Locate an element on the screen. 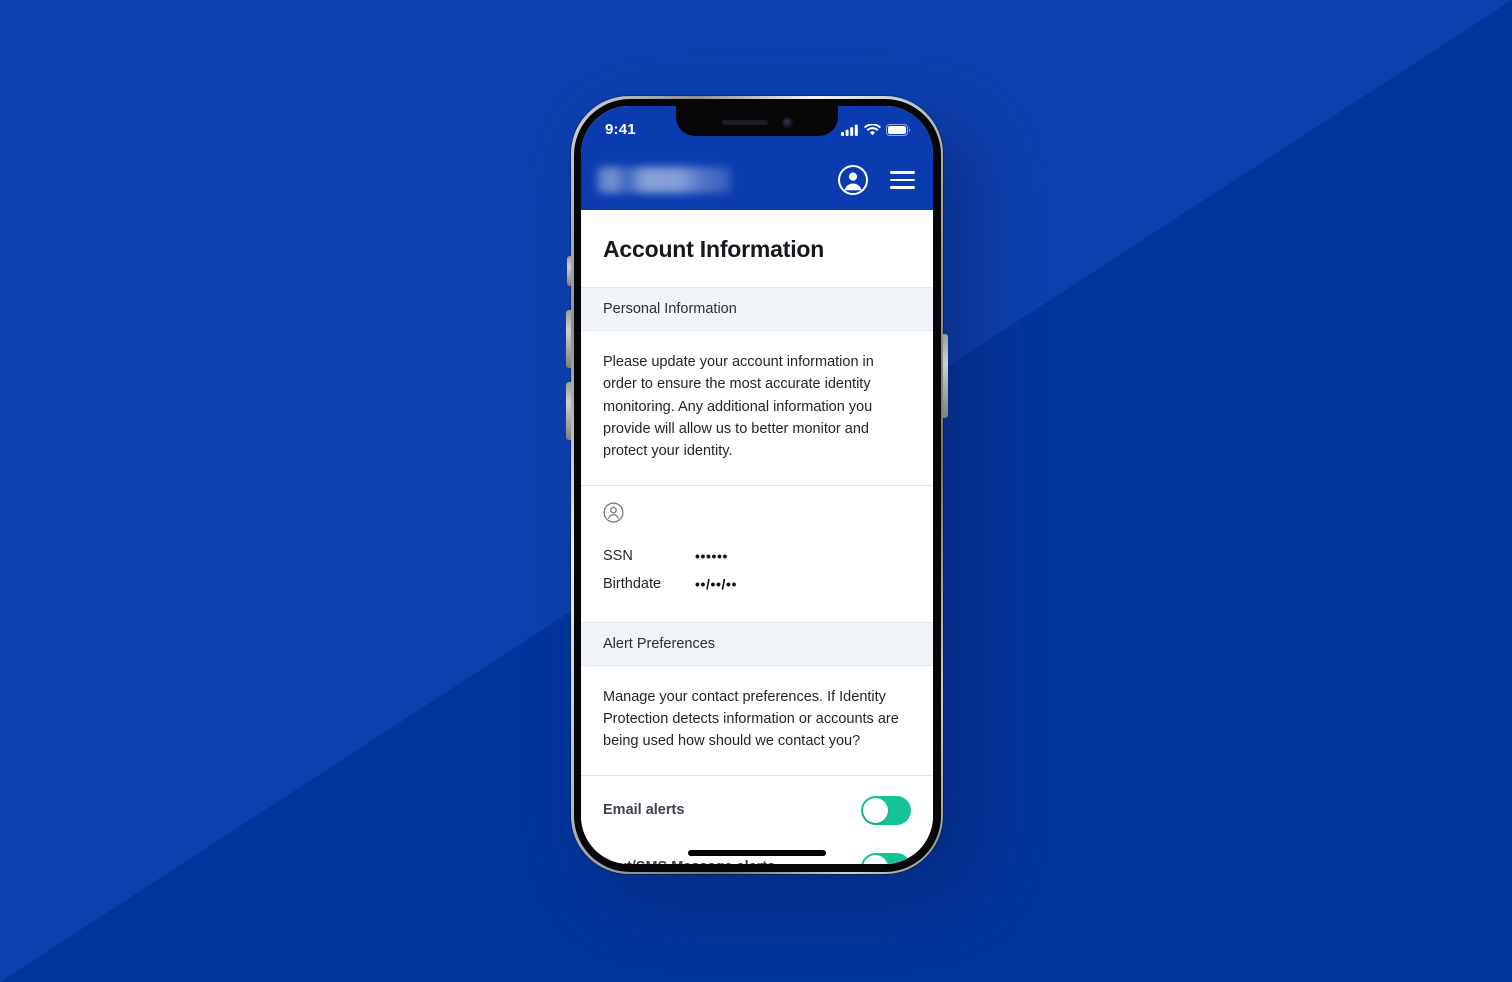 The image size is (1512, 982). email-alerts-label: Email alerts is located at coordinates (644, 810).